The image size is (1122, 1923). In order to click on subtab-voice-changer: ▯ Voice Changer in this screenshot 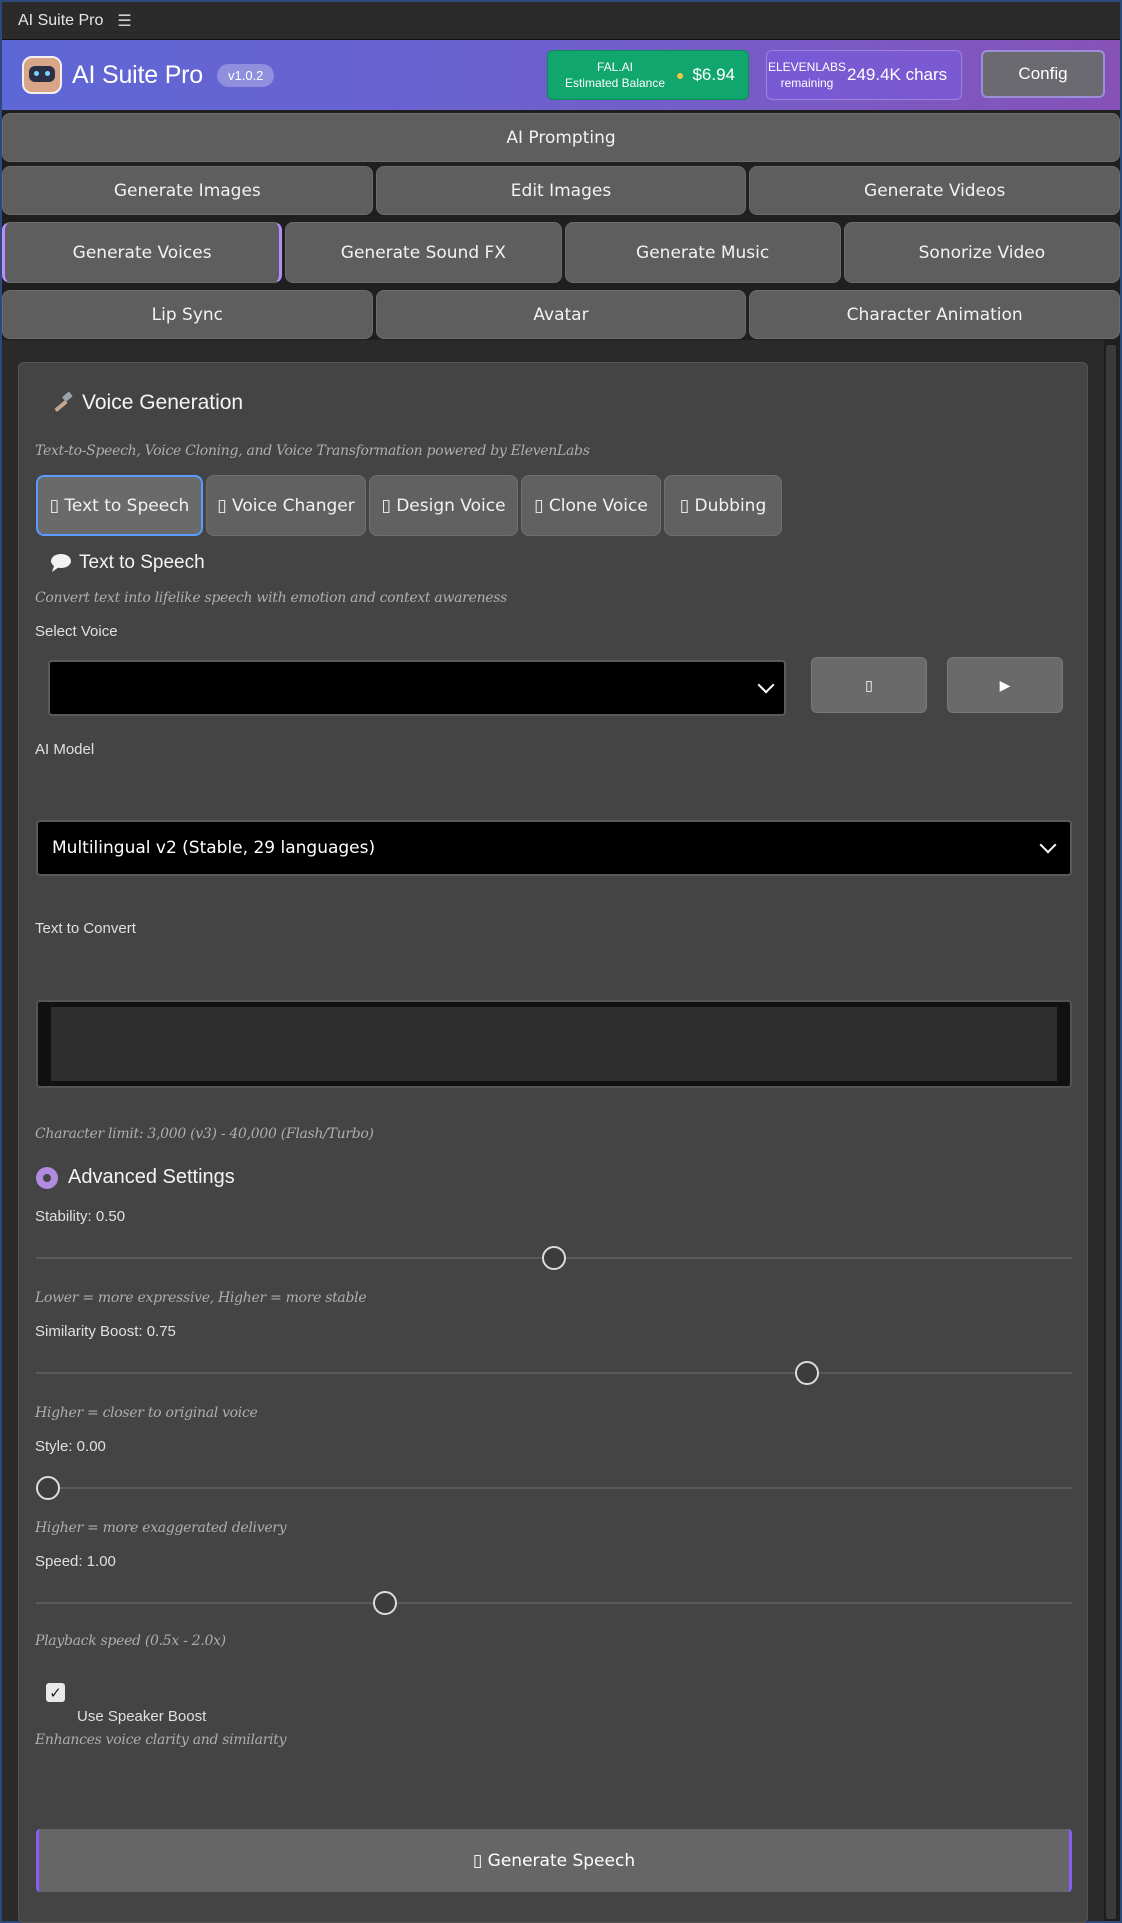, I will do `click(286, 505)`.